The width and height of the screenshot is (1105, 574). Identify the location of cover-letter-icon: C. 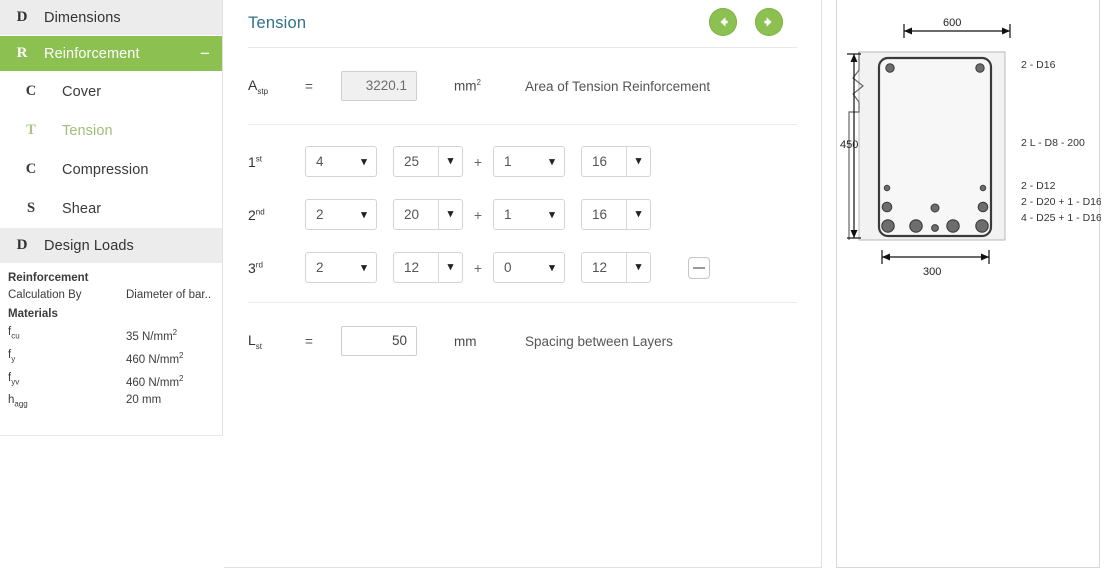
(31, 91).